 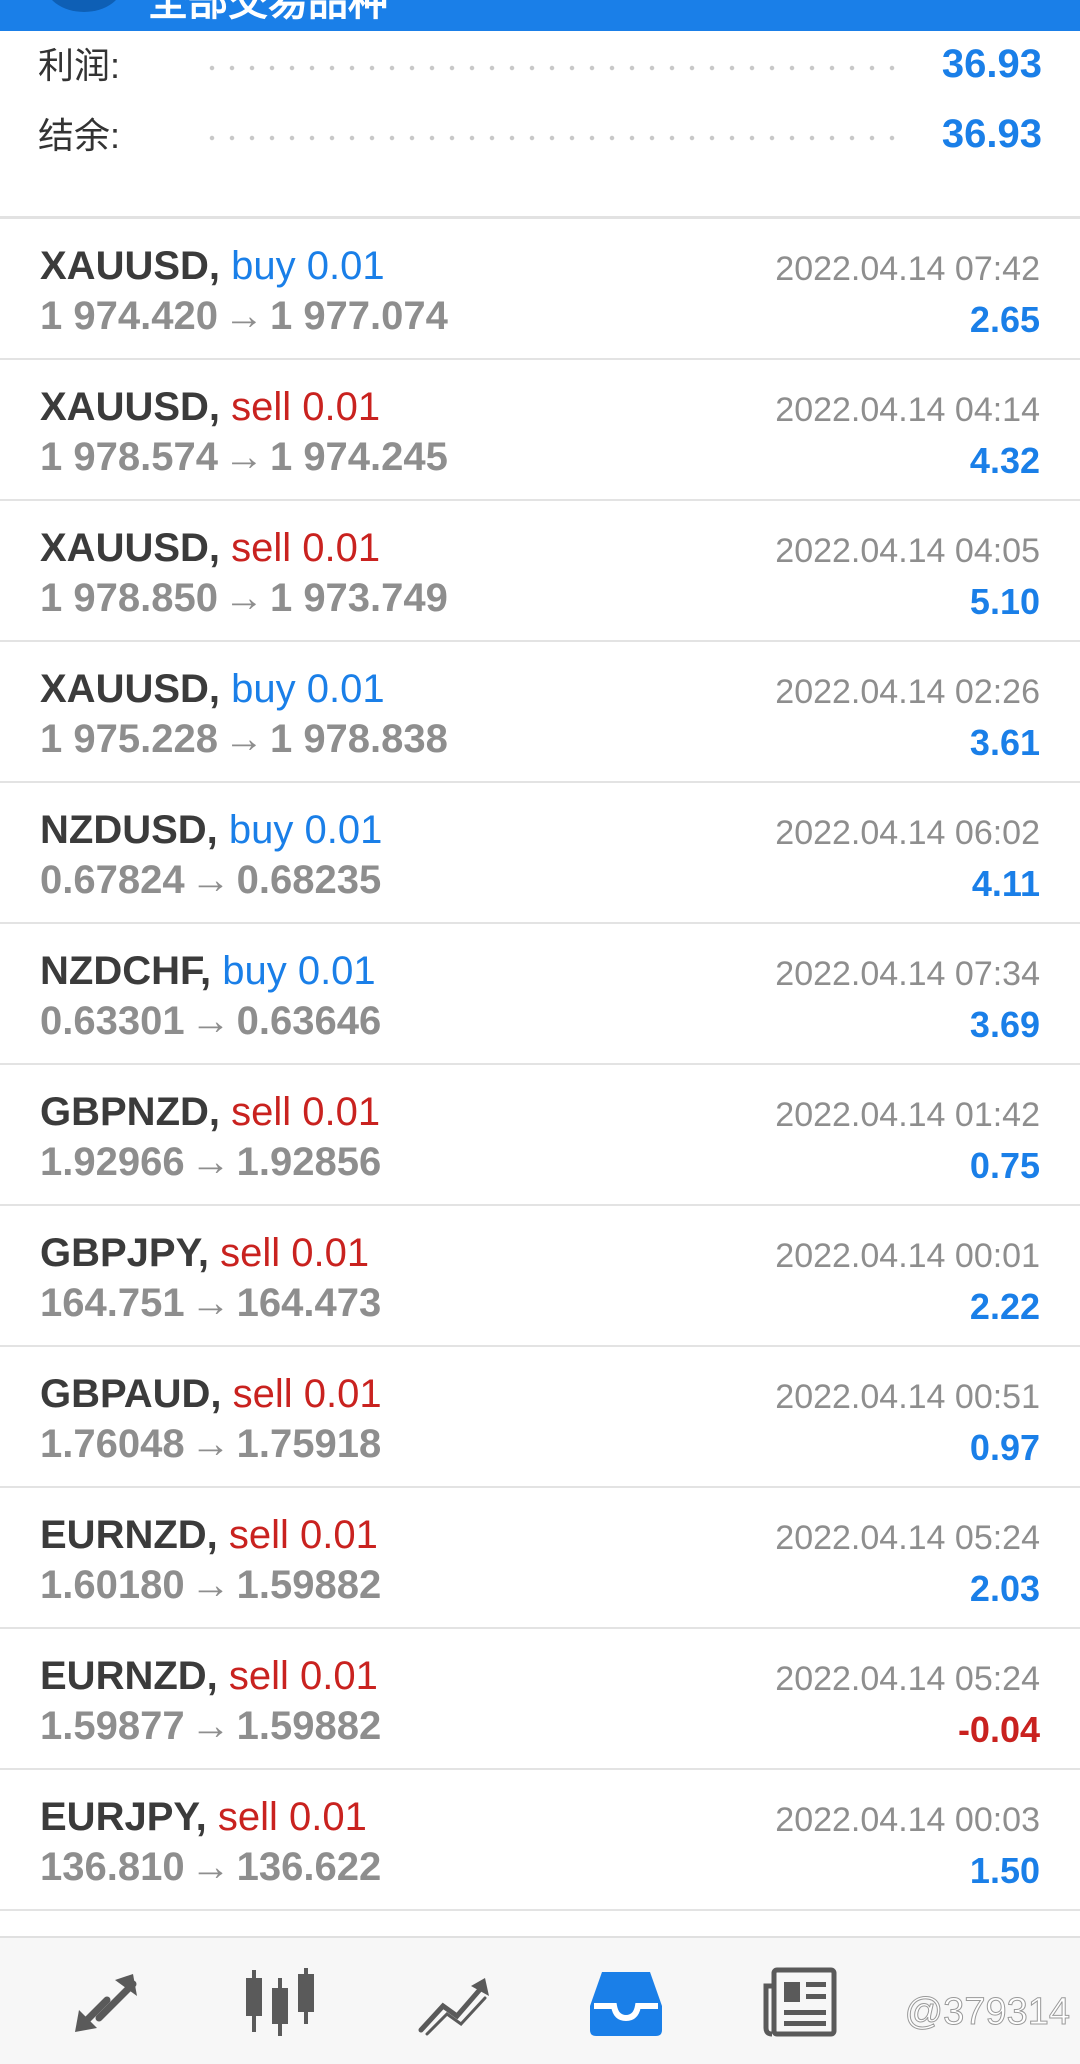 What do you see at coordinates (112, 1585) in the screenshot?
I see `open-price: 1.60180` at bounding box center [112, 1585].